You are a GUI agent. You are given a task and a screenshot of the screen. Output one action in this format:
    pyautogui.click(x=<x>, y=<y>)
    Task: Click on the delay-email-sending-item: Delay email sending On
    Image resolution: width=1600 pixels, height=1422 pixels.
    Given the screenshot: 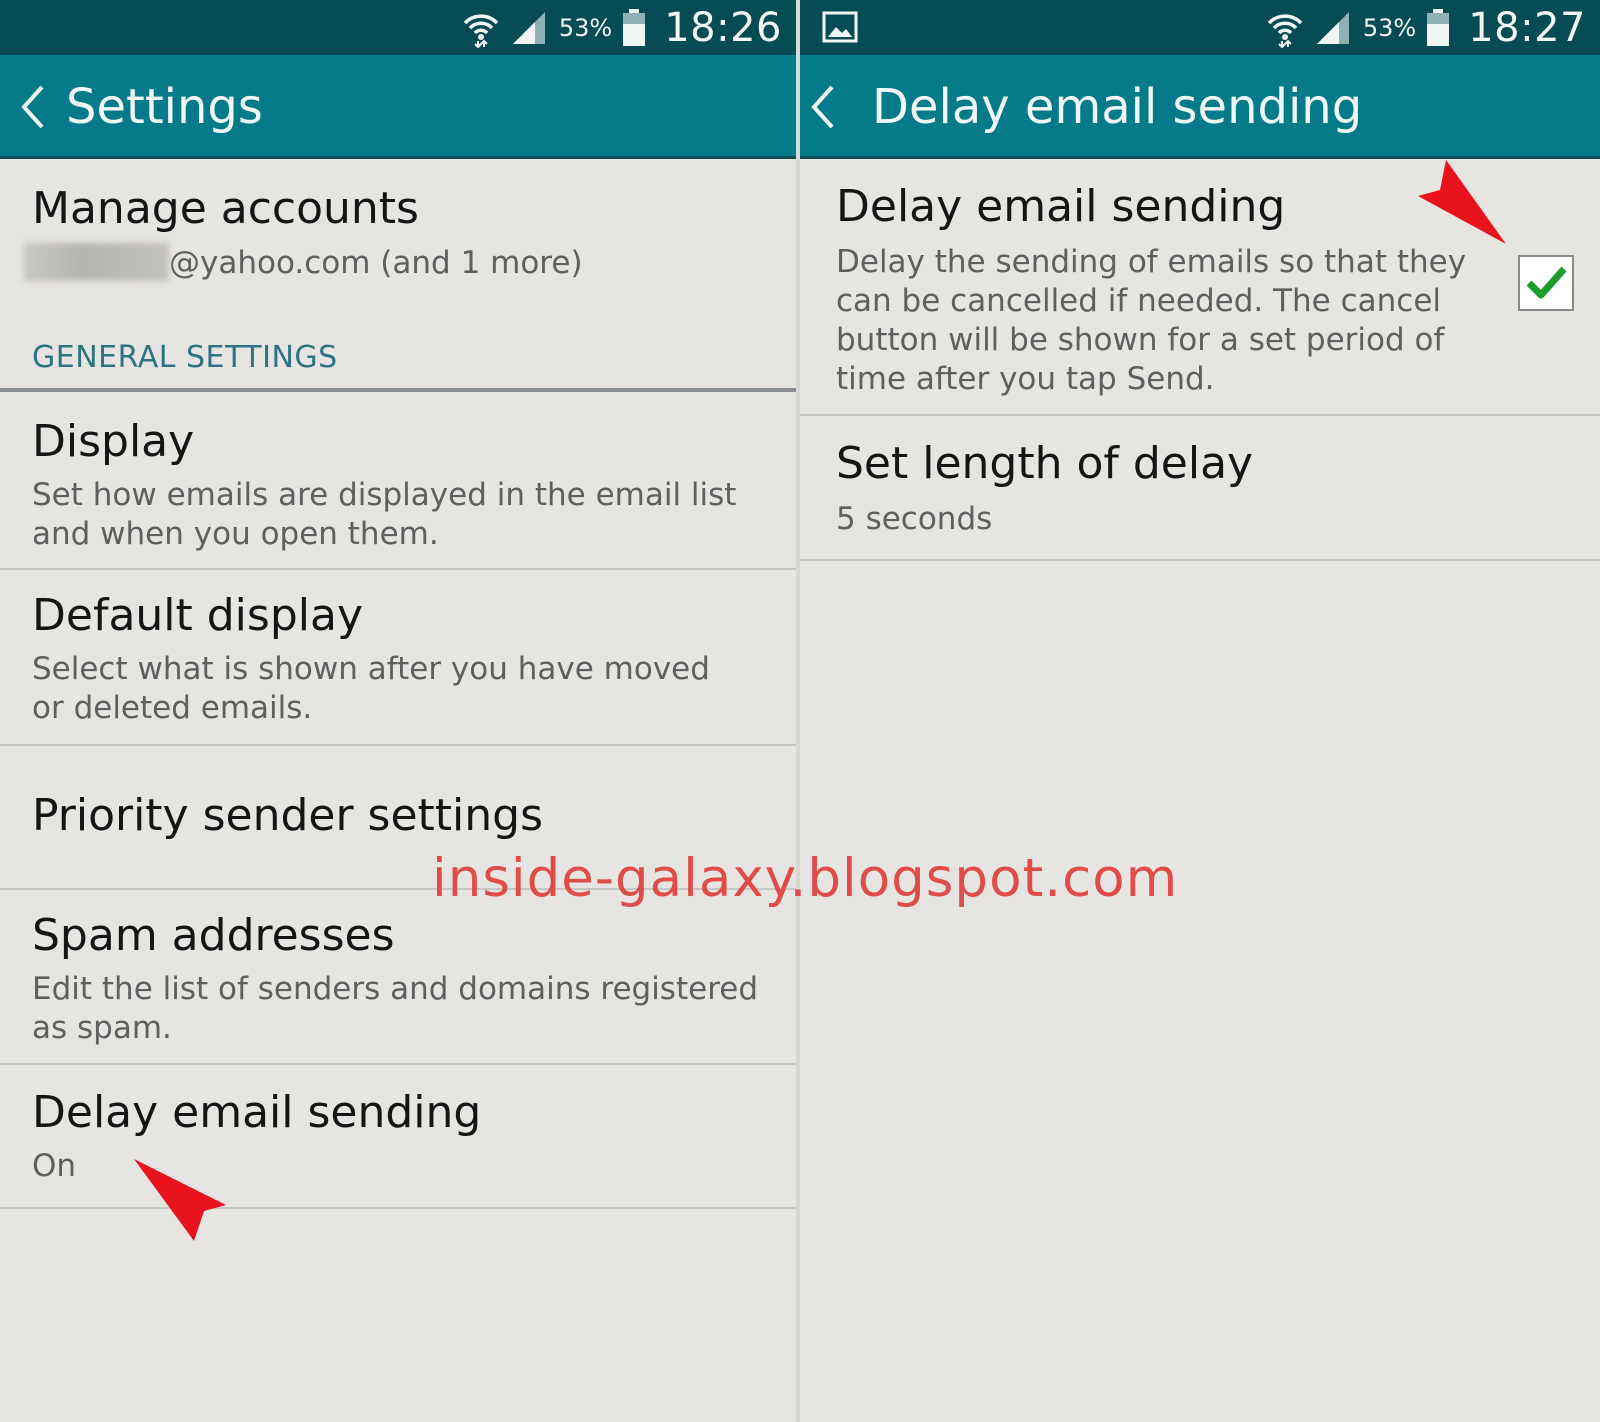 What is the action you would take?
    pyautogui.click(x=398, y=1137)
    